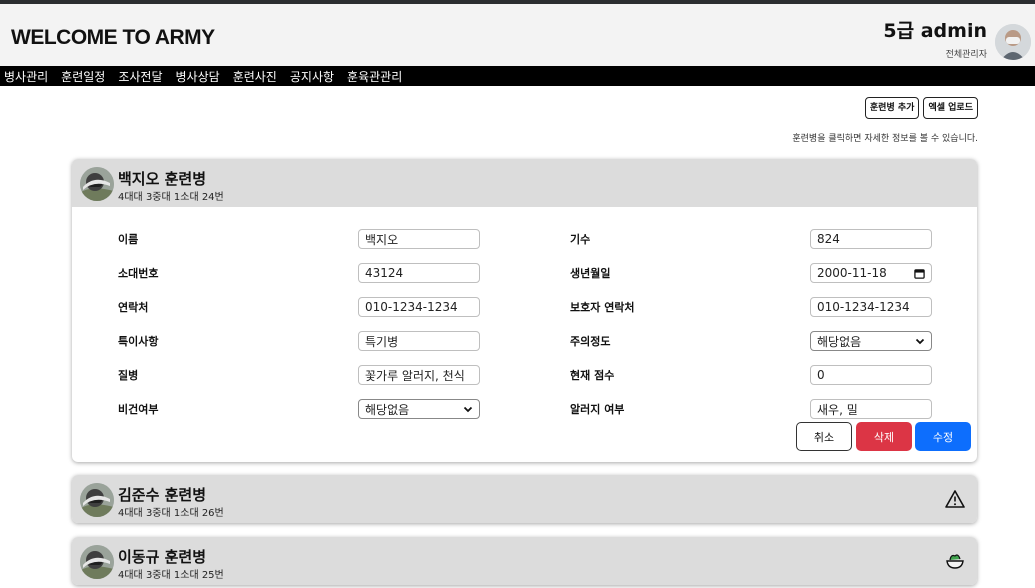  What do you see at coordinates (419, 375) in the screenshot?
I see `illness-input: 꽃가루 알러지, 천식` at bounding box center [419, 375].